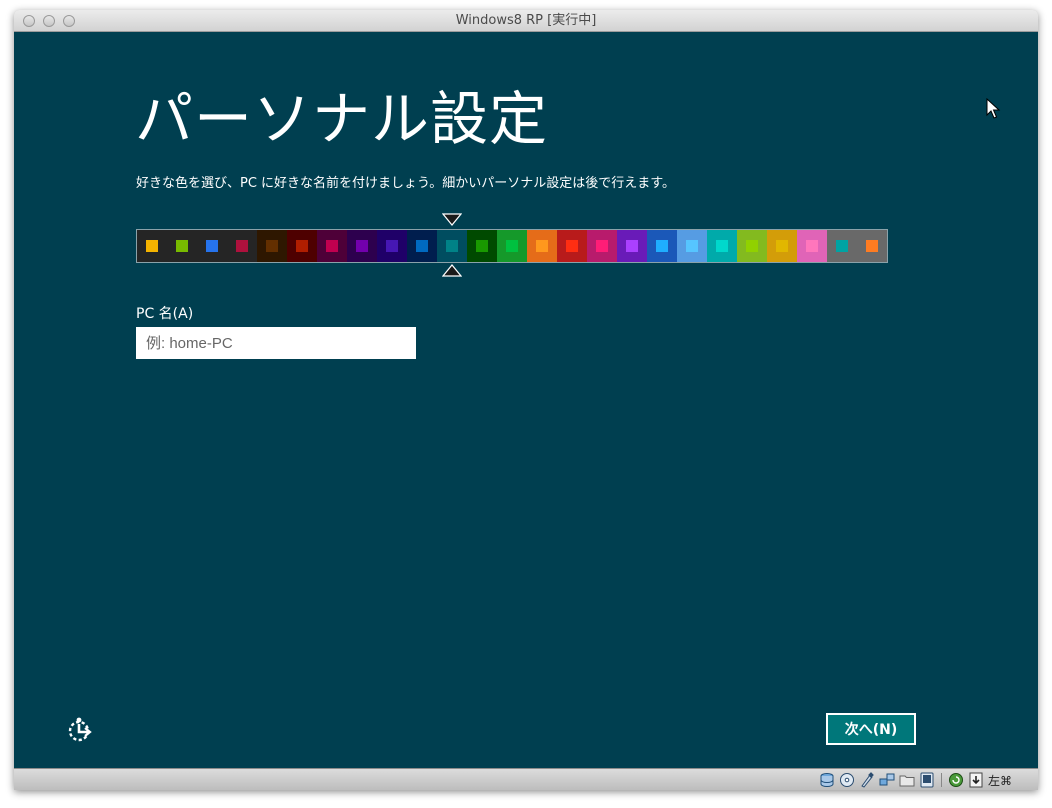 This screenshot has width=1052, height=808. I want to click on pc-name-input, so click(276, 343).